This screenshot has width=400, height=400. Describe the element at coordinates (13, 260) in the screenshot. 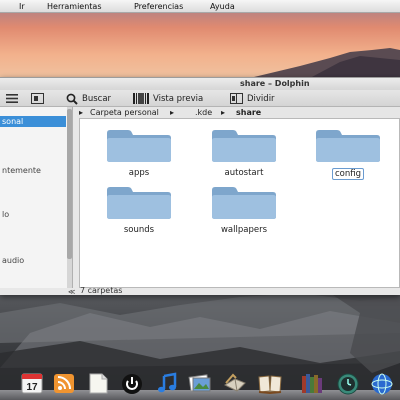

I see `sidebar-item-label: audio` at that location.